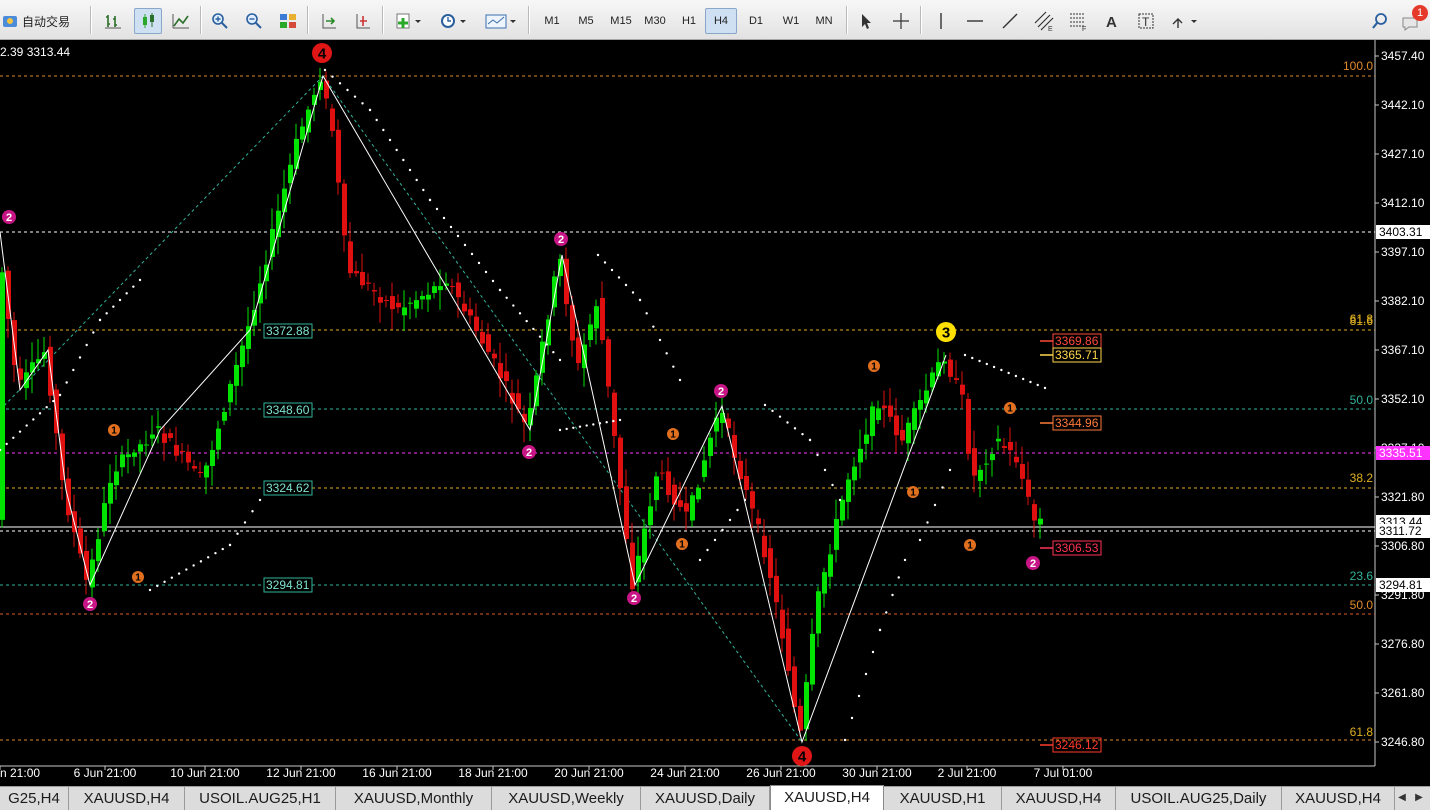 The width and height of the screenshot is (1430, 810). I want to click on zoom-in-button, so click(220, 21).